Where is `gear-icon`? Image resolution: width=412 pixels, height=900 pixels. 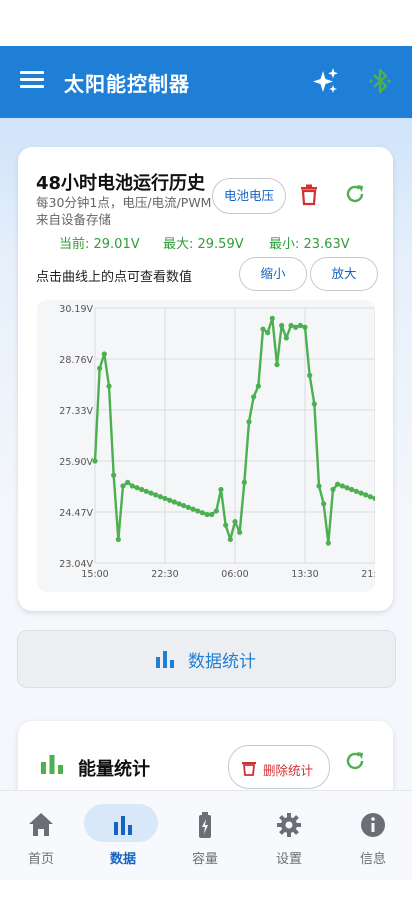
gear-icon is located at coordinates (289, 825).